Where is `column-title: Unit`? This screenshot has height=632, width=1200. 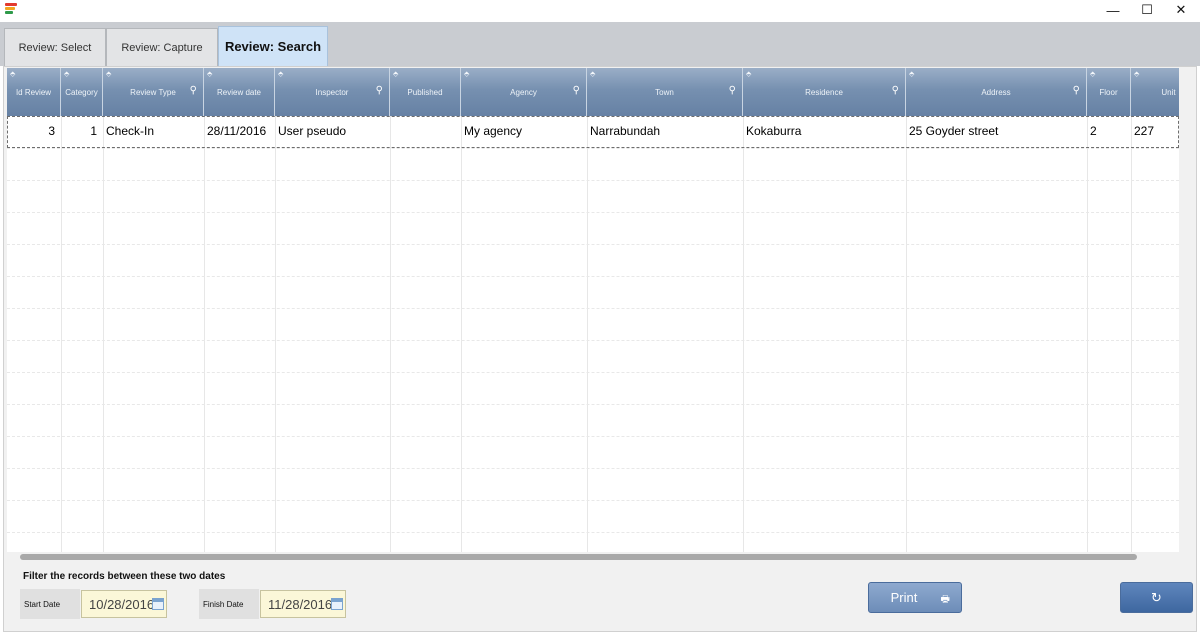
column-title: Unit is located at coordinates (1168, 92).